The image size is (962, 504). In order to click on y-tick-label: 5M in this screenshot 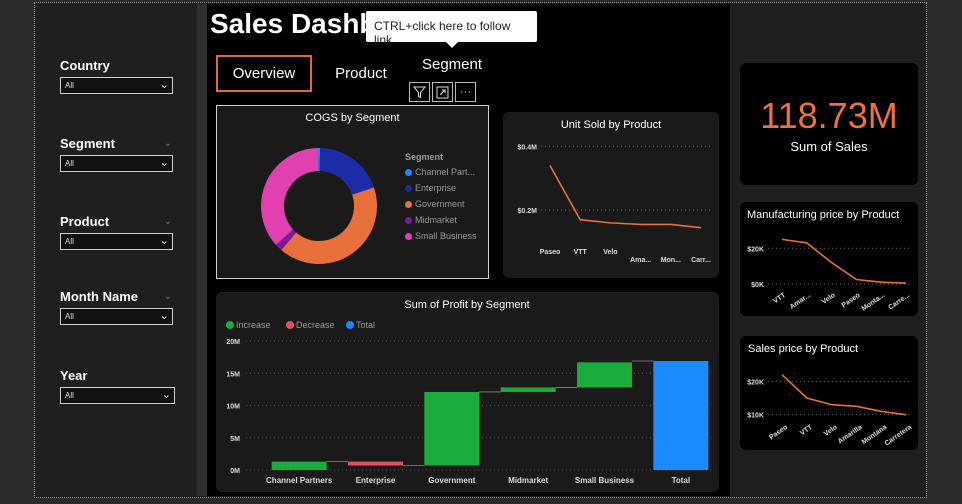, I will do `click(235, 439)`.